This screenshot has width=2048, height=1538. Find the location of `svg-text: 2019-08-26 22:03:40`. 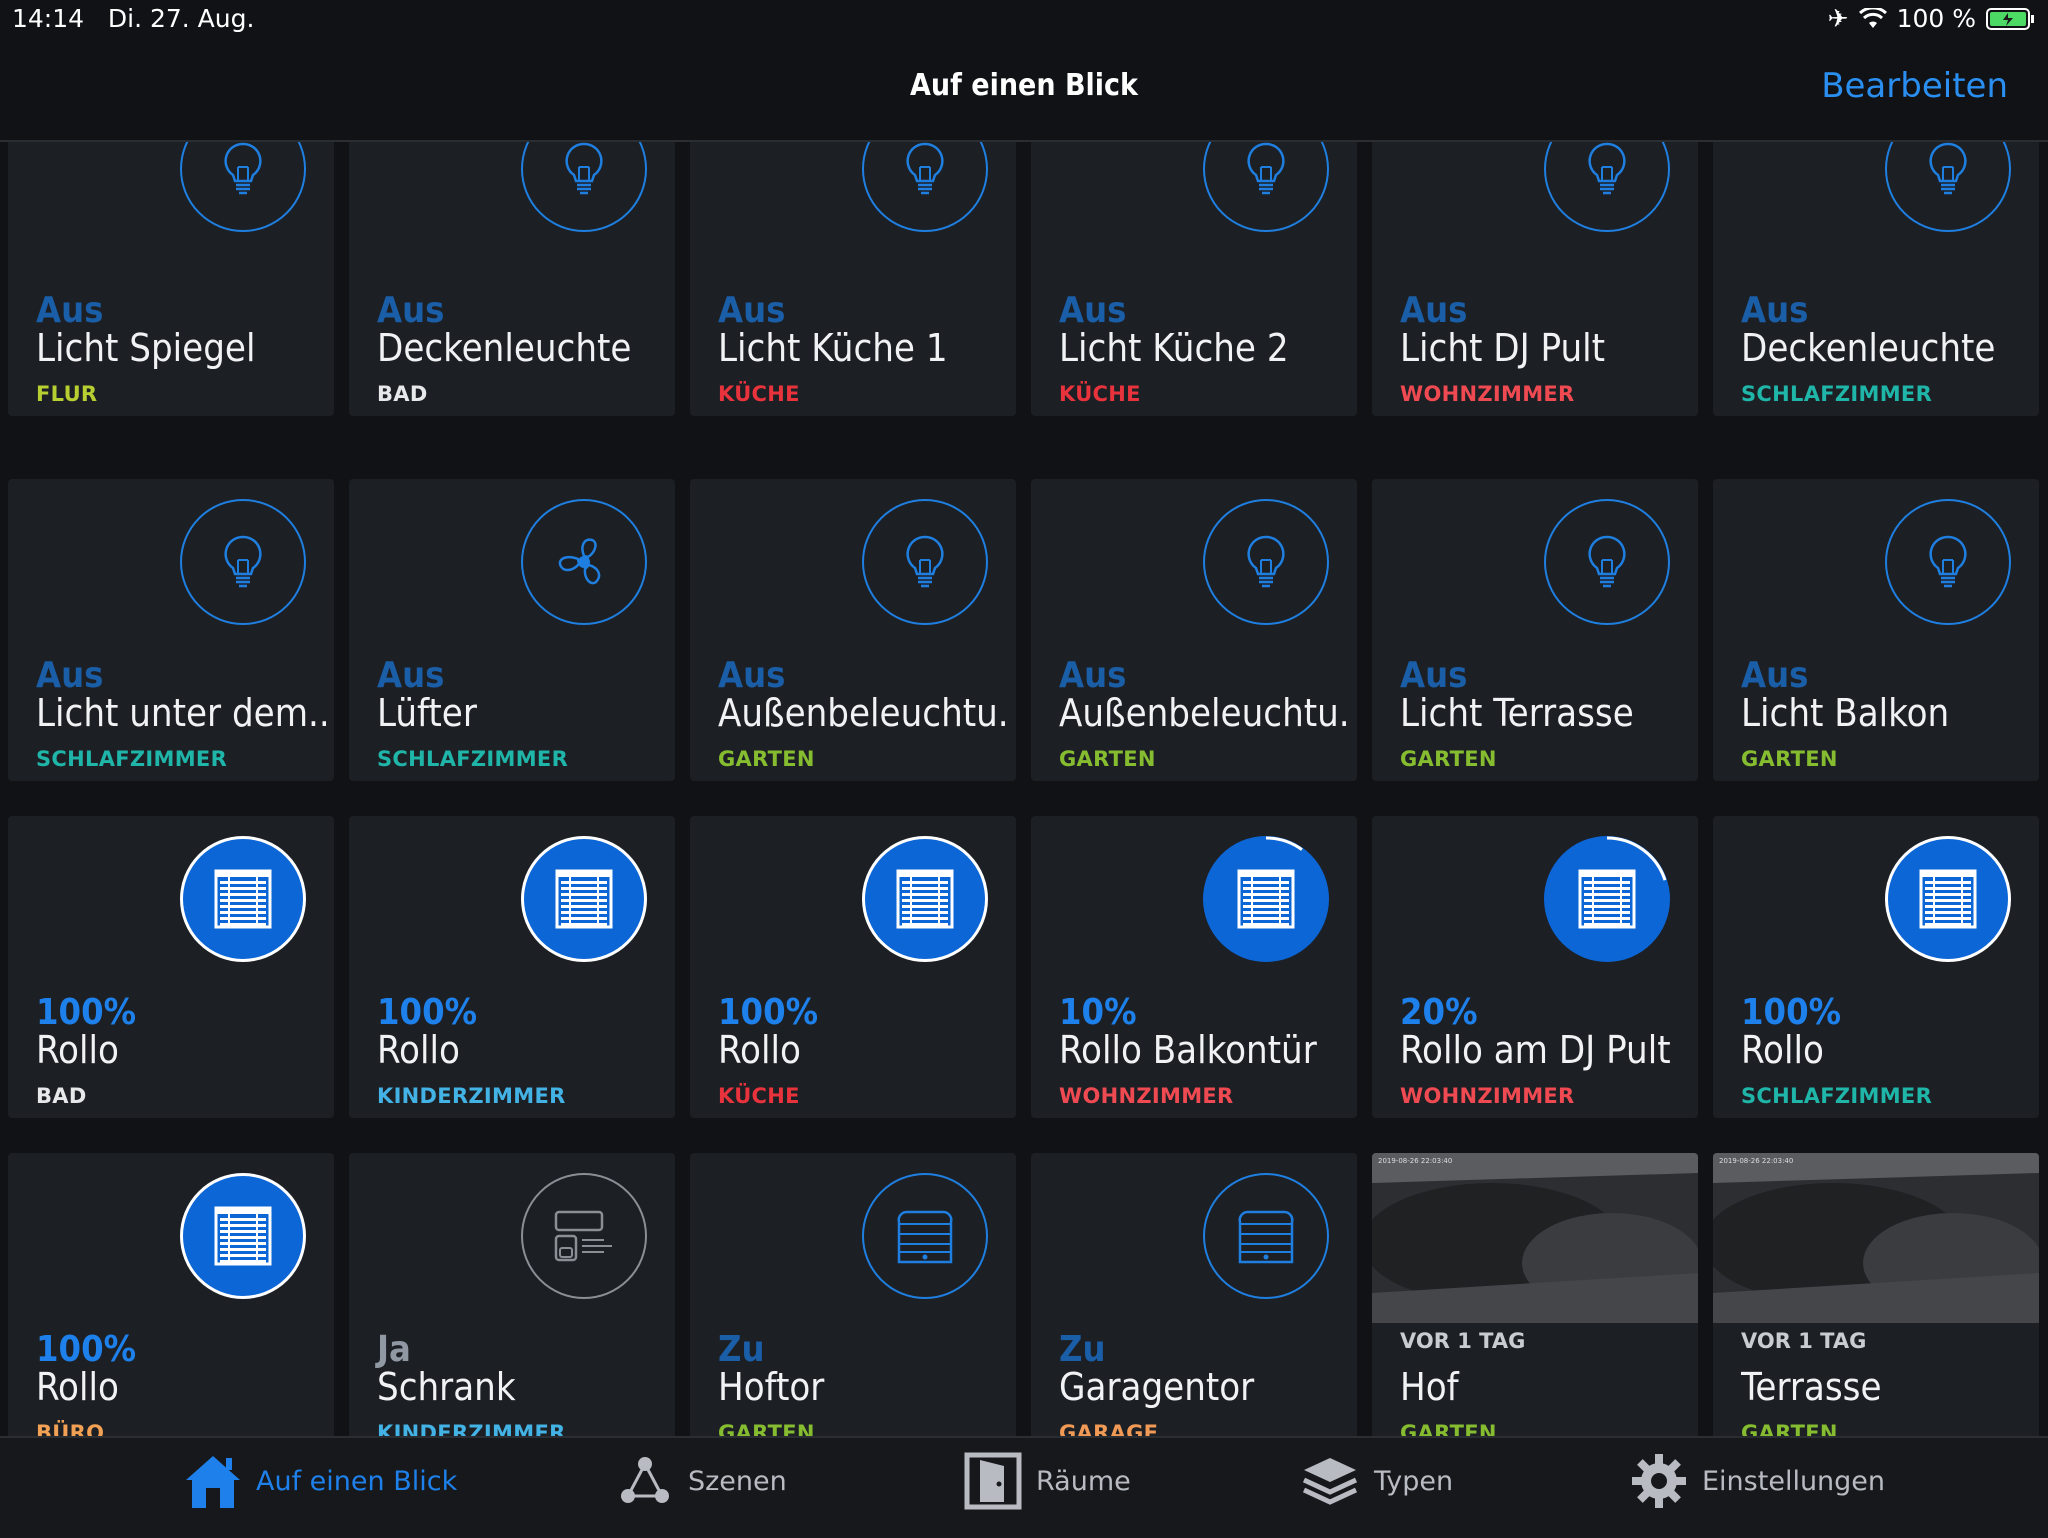

svg-text: 2019-08-26 22:03:40 is located at coordinates (1415, 1161).